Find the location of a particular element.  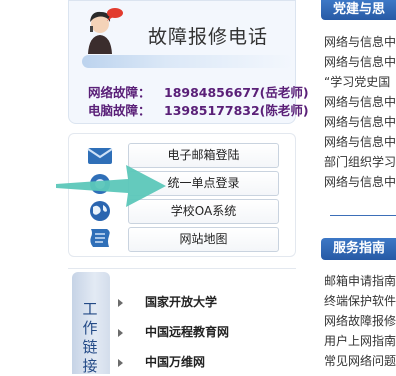

arrow-pointer-icon is located at coordinates (111, 186).